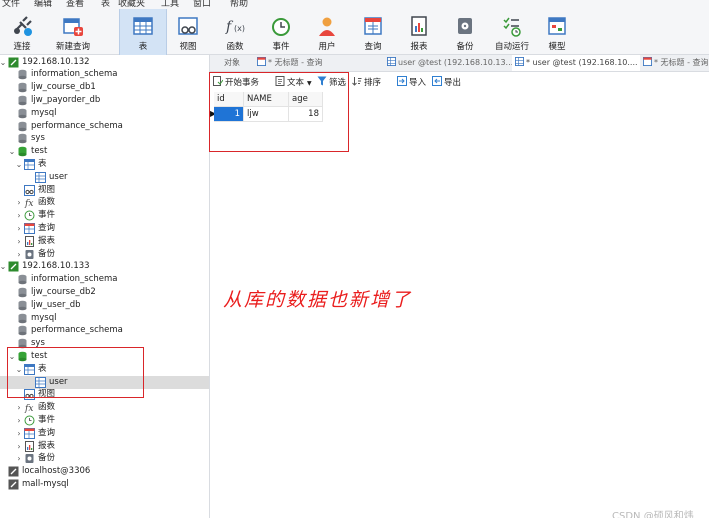 This screenshot has height=518, width=709. Describe the element at coordinates (104, 471) in the screenshot. I see `tree-item: localhost@3306` at that location.